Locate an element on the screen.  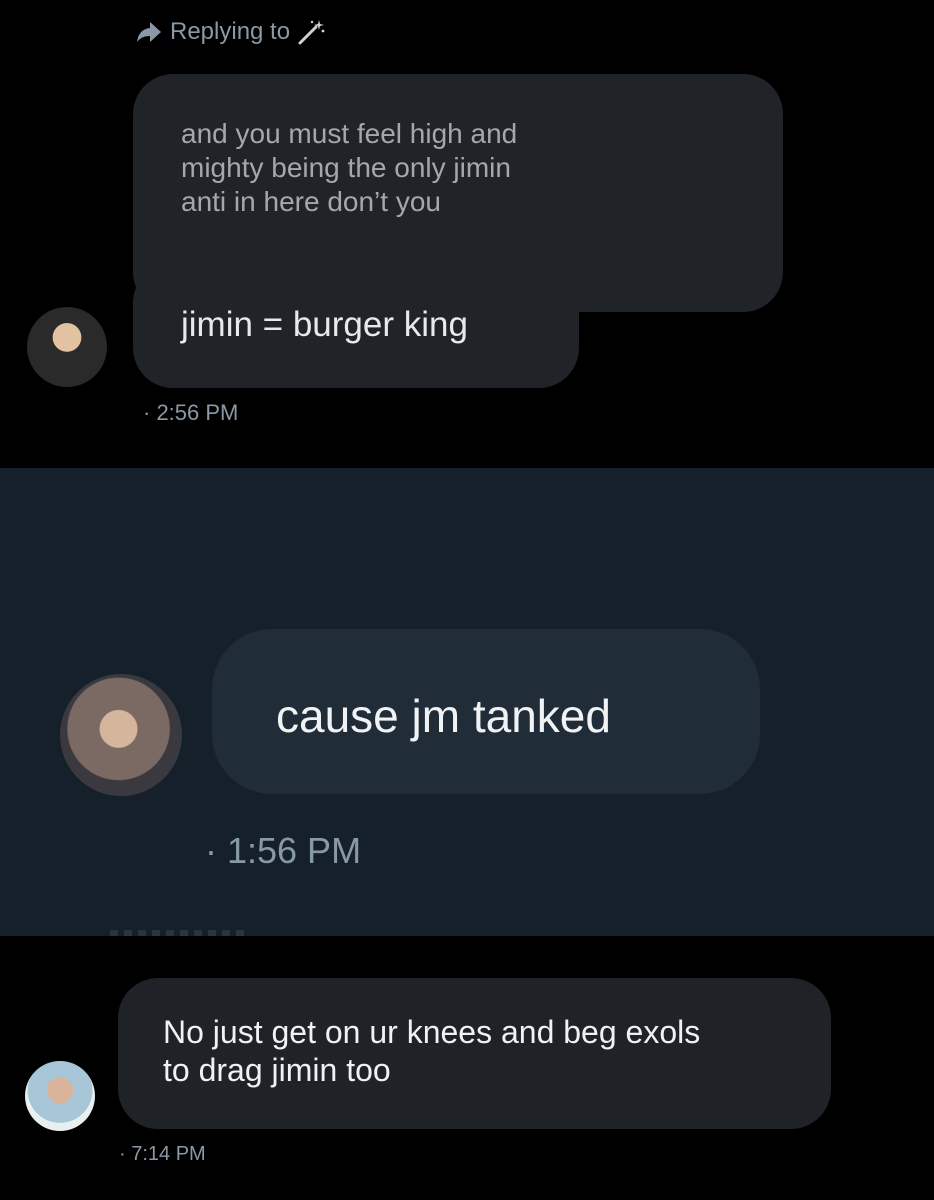
message-bubble-2: cause jm tanked is located at coordinates (486, 711).